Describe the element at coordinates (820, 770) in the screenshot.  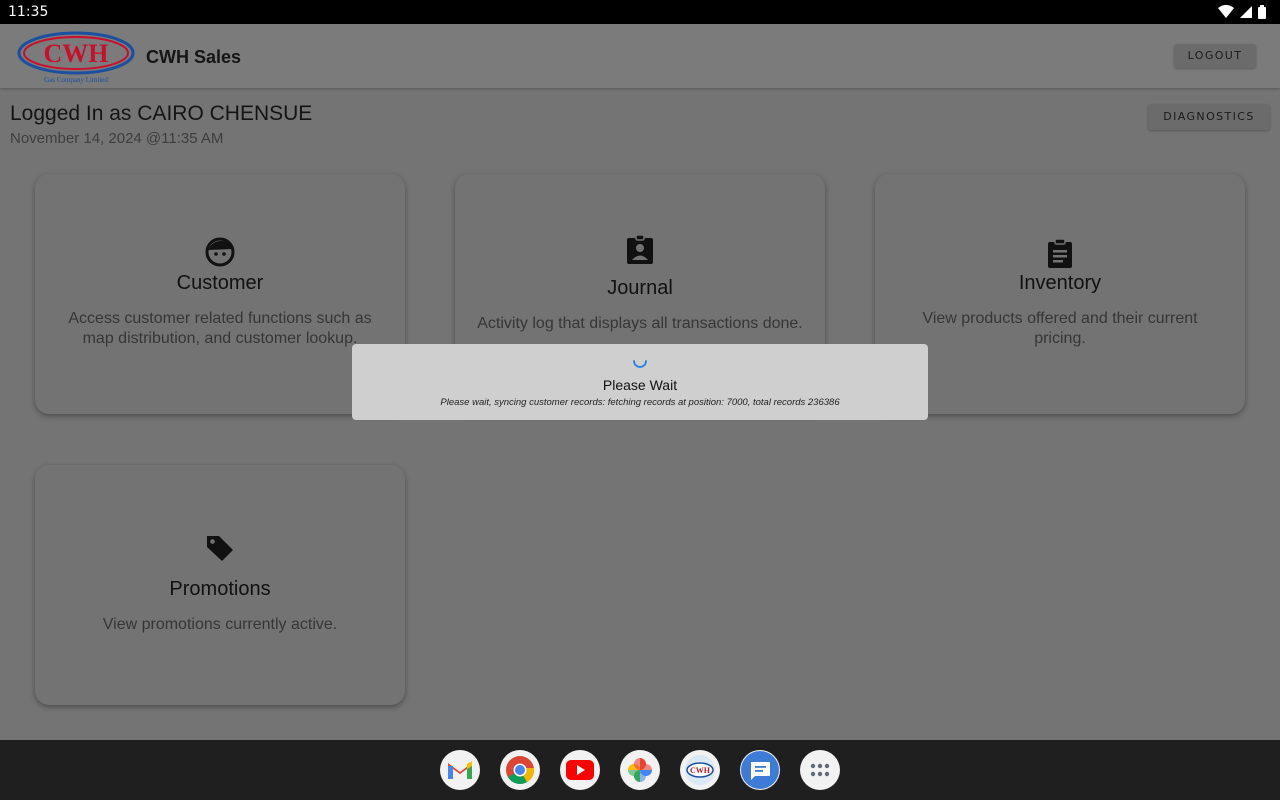
I see `app-drawer-icon` at that location.